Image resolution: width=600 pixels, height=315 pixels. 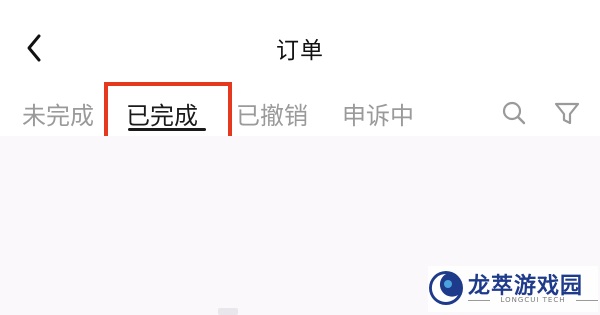 I want to click on search-icon, so click(x=514, y=113).